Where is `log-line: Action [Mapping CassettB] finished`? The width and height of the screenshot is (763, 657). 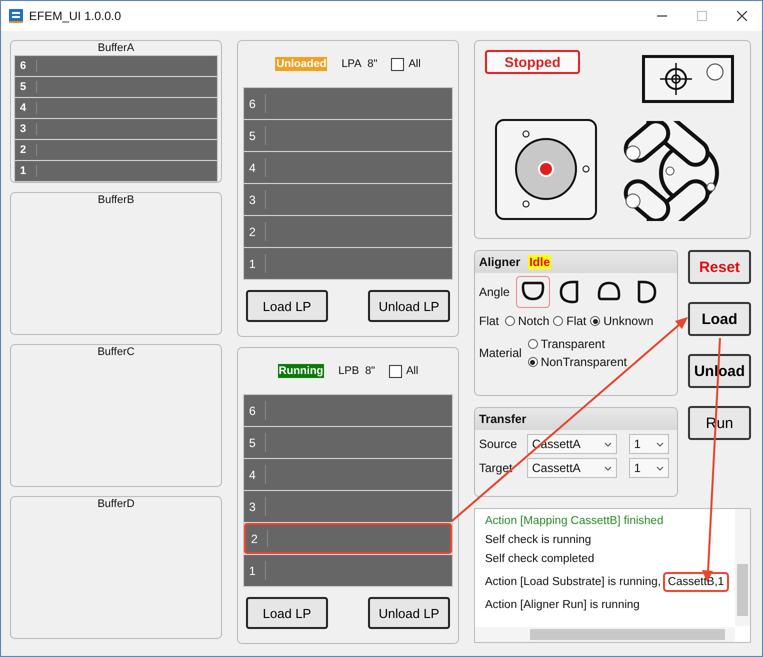
log-line: Action [Mapping CassettB] finished is located at coordinates (574, 521).